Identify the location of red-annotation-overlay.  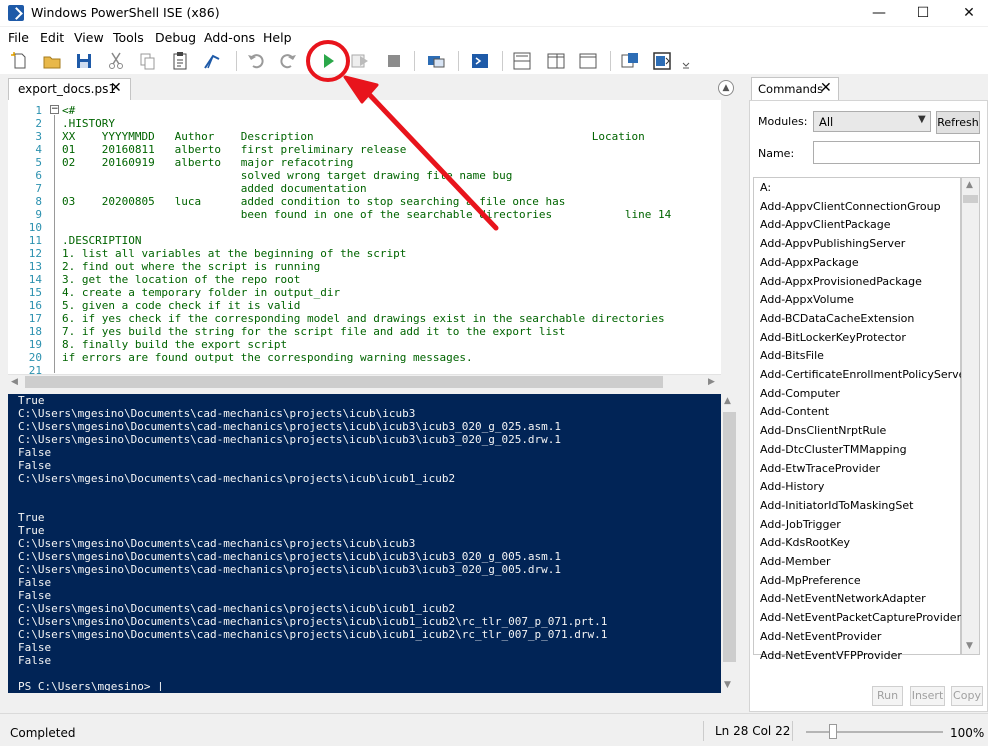
(402, 135).